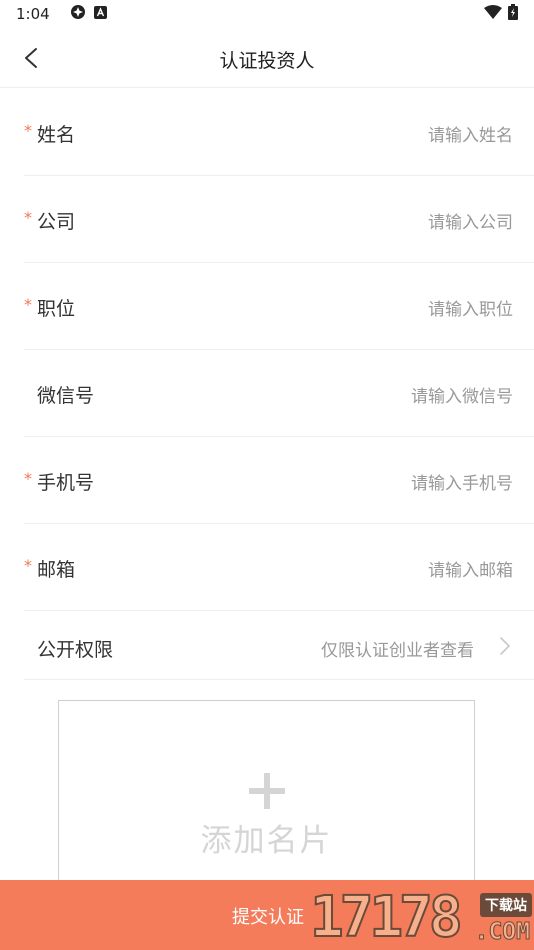 Image resolution: width=534 pixels, height=950 pixels. What do you see at coordinates (61, 14) in the screenshot?
I see `status-bar-left: 1:04` at bounding box center [61, 14].